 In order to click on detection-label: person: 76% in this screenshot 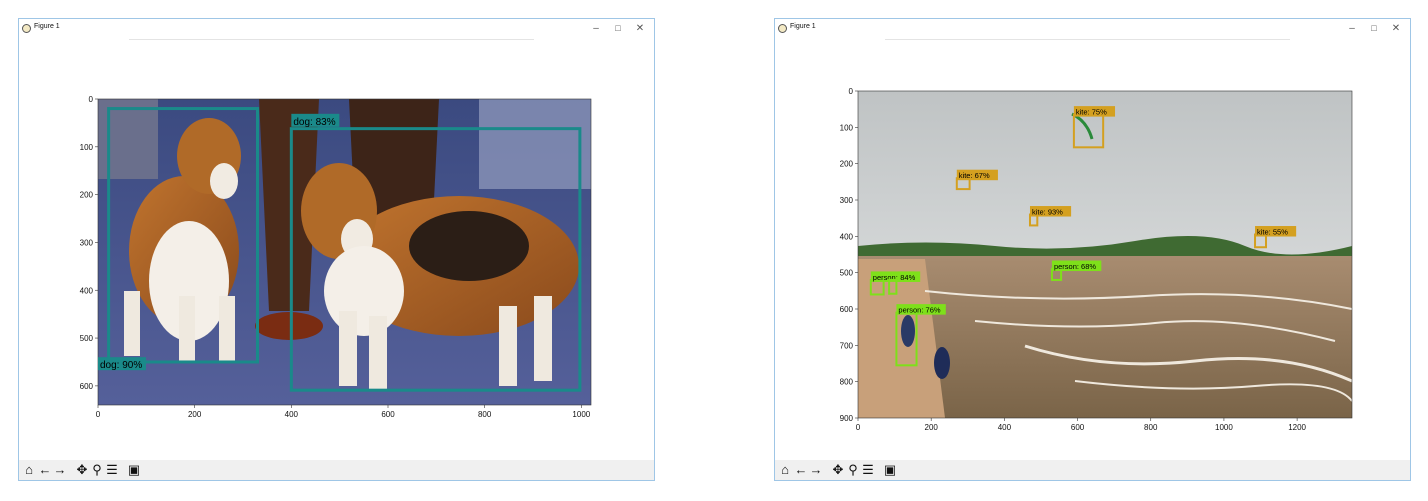, I will do `click(919, 310)`.